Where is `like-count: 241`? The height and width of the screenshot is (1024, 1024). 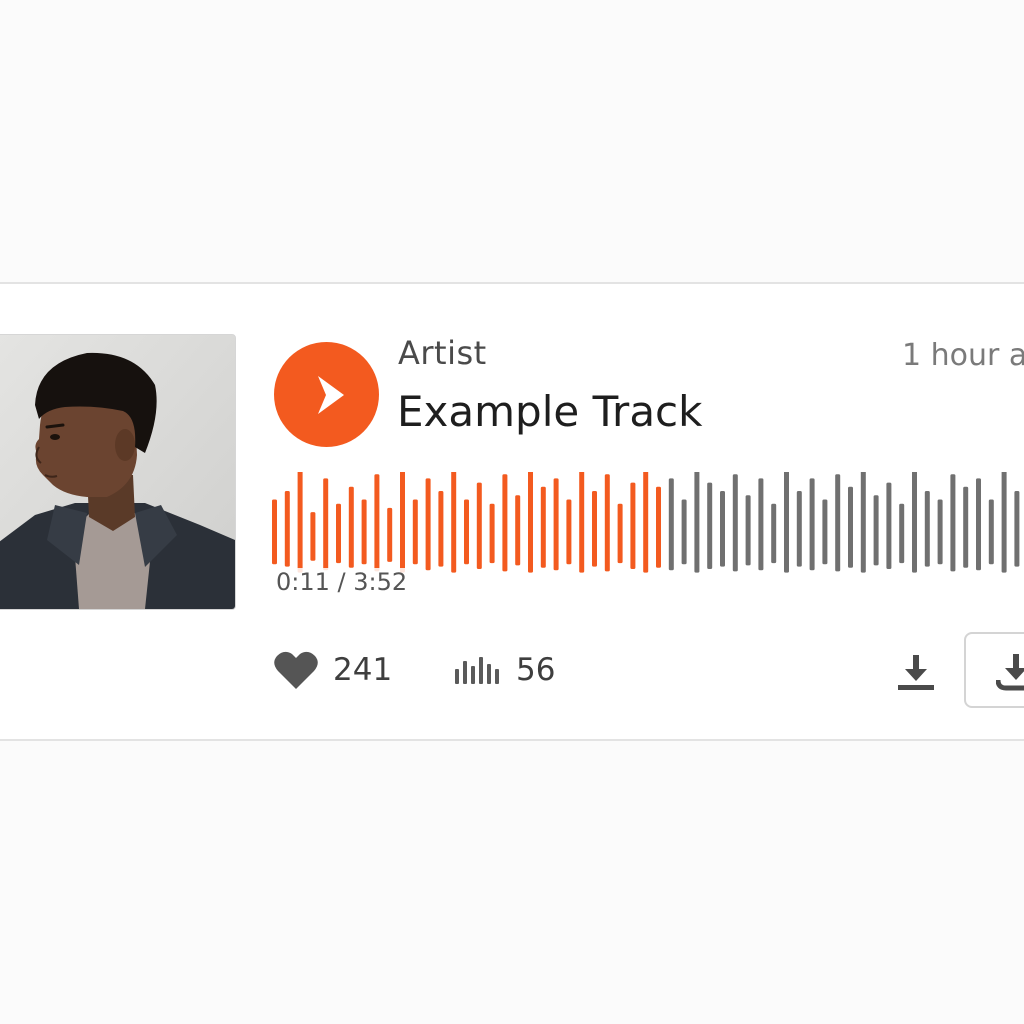
like-count: 241 is located at coordinates (363, 670).